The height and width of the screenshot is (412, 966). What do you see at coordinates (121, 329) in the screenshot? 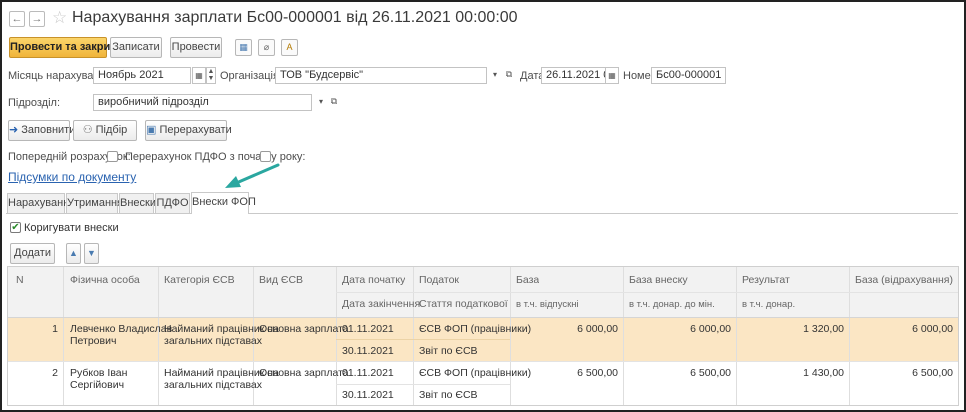
I see `row-person: Левченко Владислав` at bounding box center [121, 329].